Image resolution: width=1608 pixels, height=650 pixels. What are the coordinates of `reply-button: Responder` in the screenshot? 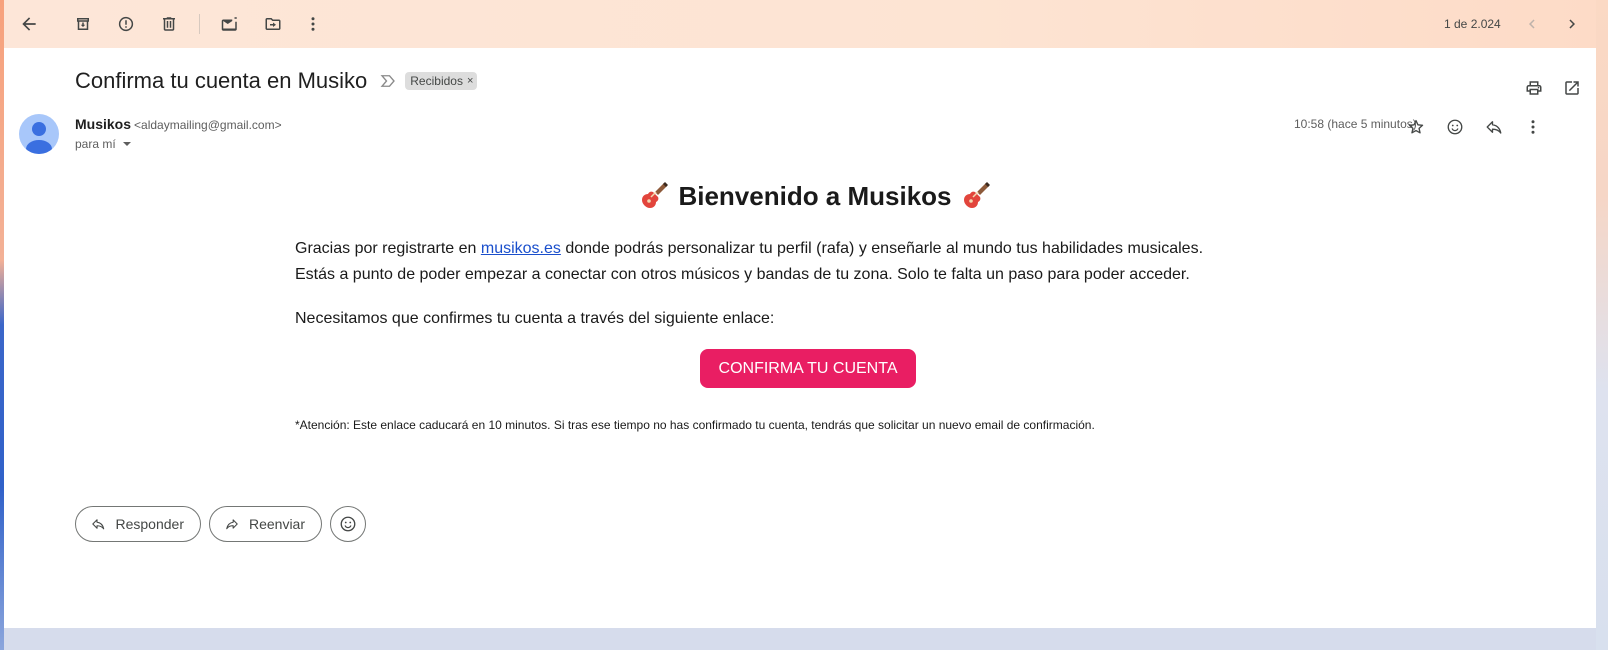 It's located at (138, 524).